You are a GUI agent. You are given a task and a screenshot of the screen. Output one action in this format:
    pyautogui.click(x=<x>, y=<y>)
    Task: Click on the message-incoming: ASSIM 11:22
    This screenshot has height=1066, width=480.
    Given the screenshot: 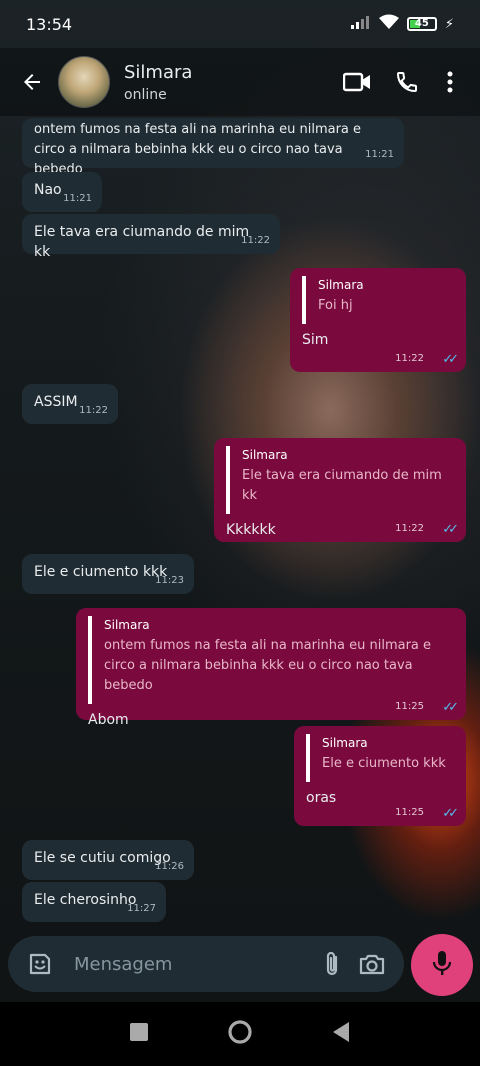 What is the action you would take?
    pyautogui.click(x=70, y=404)
    